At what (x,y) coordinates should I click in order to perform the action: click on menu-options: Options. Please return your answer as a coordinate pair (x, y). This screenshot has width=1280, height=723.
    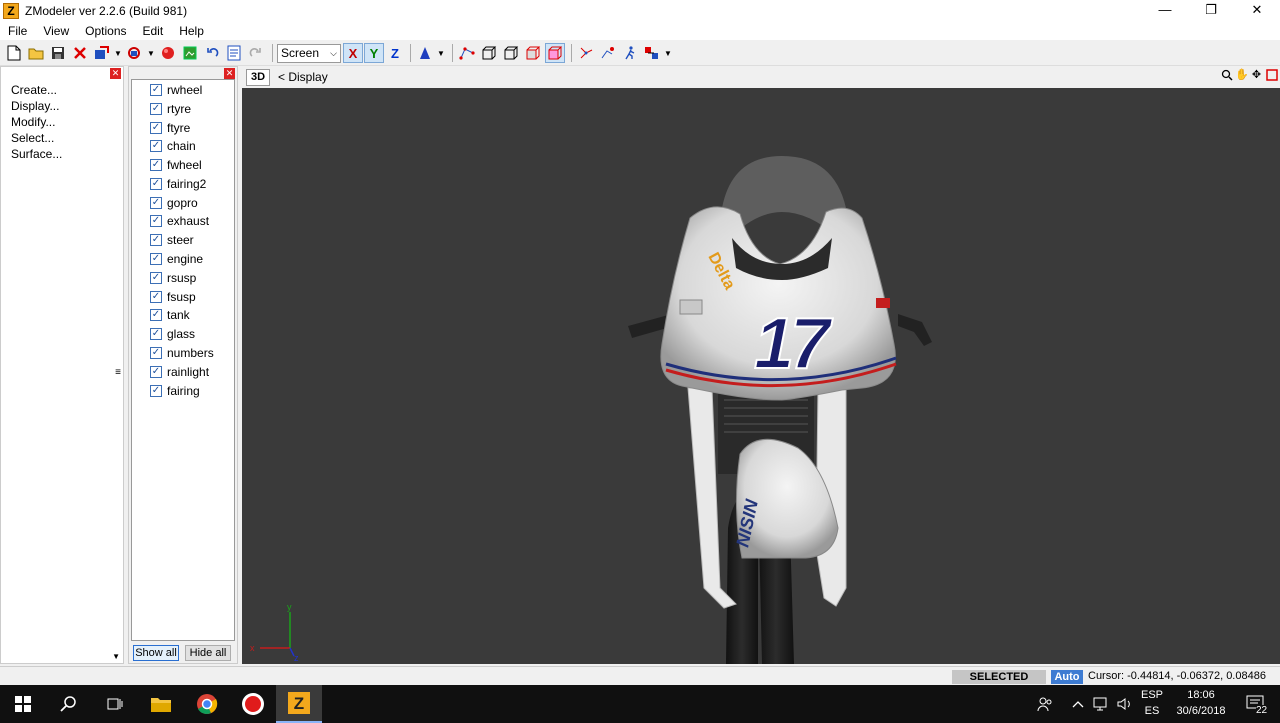
    Looking at the image, I should click on (105, 31).